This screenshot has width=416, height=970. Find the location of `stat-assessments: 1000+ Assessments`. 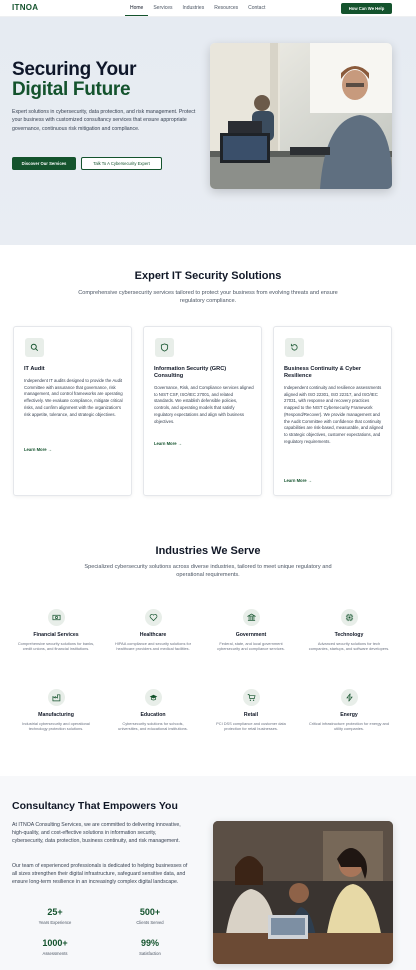

stat-assessments: 1000+ Assessments is located at coordinates (55, 947).